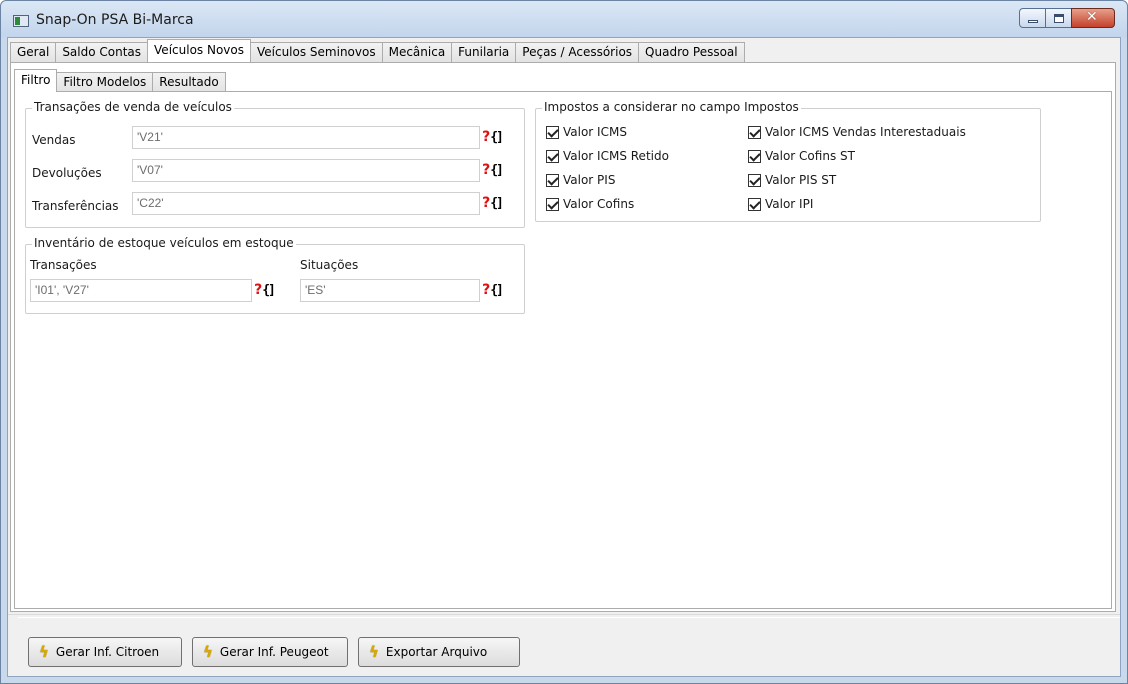 The image size is (1128, 684). What do you see at coordinates (780, 204) in the screenshot?
I see `checkbox-valor-ipi: Valor IPI` at bounding box center [780, 204].